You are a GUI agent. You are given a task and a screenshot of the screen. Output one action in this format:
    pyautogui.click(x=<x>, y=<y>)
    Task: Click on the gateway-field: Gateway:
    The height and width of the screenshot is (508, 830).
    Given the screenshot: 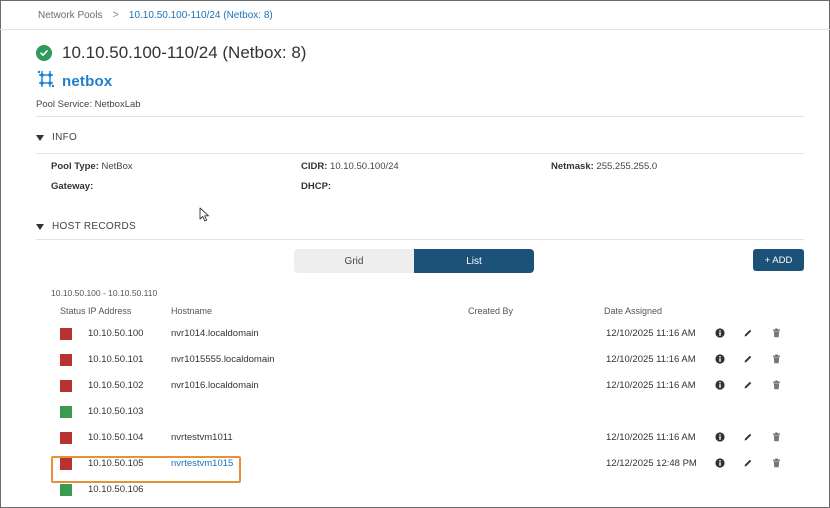 What is the action you would take?
    pyautogui.click(x=72, y=186)
    